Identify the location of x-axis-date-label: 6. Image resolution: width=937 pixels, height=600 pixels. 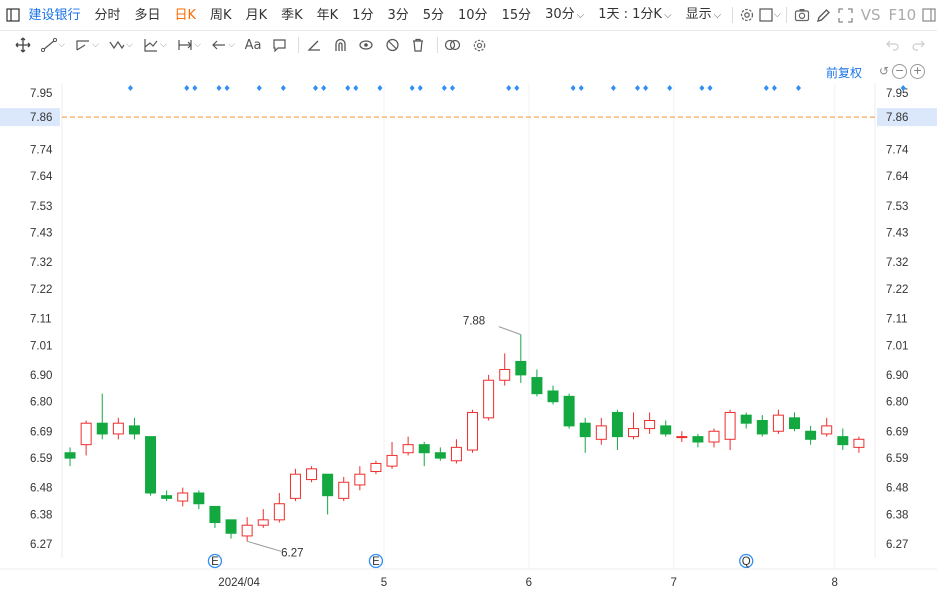
(529, 583).